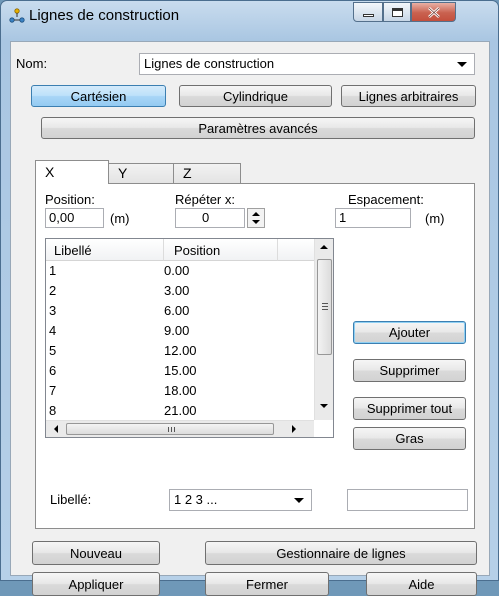 This screenshot has width=499, height=596. What do you see at coordinates (176, 271) in the screenshot?
I see `list-row-position: 0.00` at bounding box center [176, 271].